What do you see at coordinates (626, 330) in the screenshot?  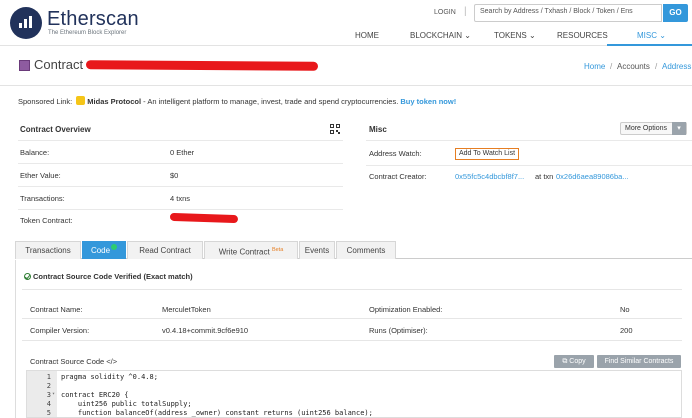 I see `runs-value: 200` at bounding box center [626, 330].